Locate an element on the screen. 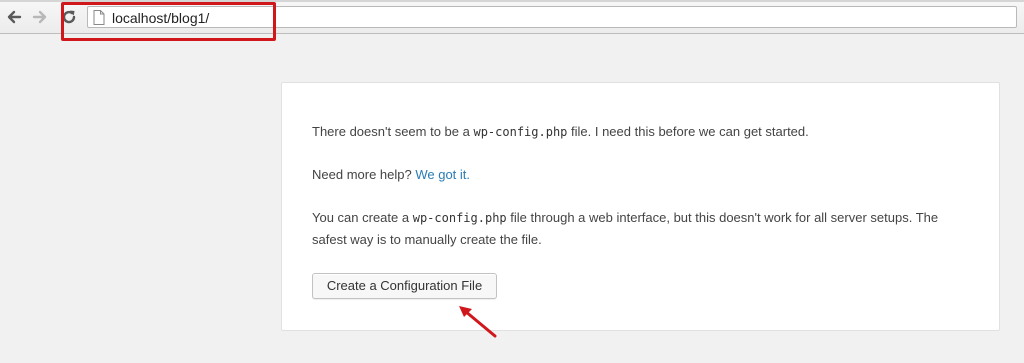  tabstrip-edge is located at coordinates (512, 1).